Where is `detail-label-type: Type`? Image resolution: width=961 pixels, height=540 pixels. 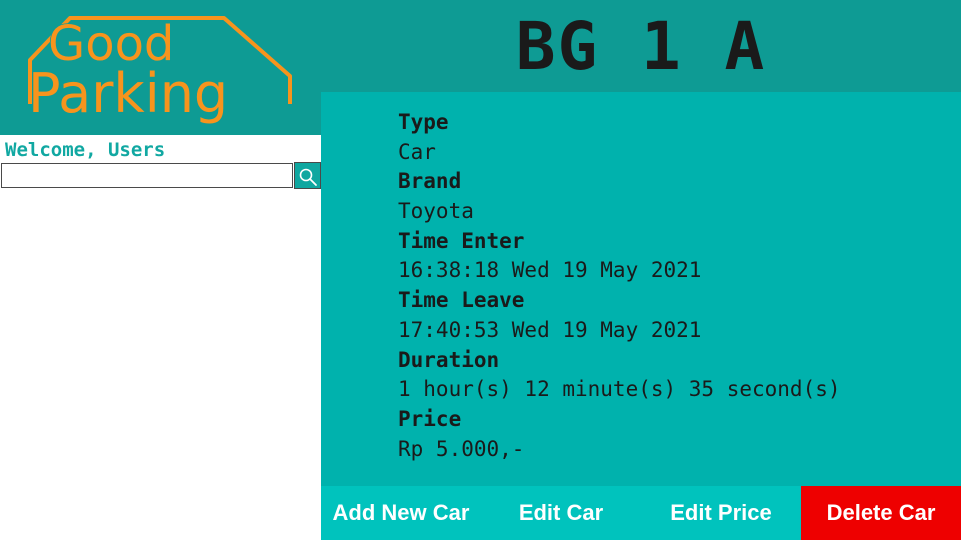 detail-label-type: Type is located at coordinates (423, 122).